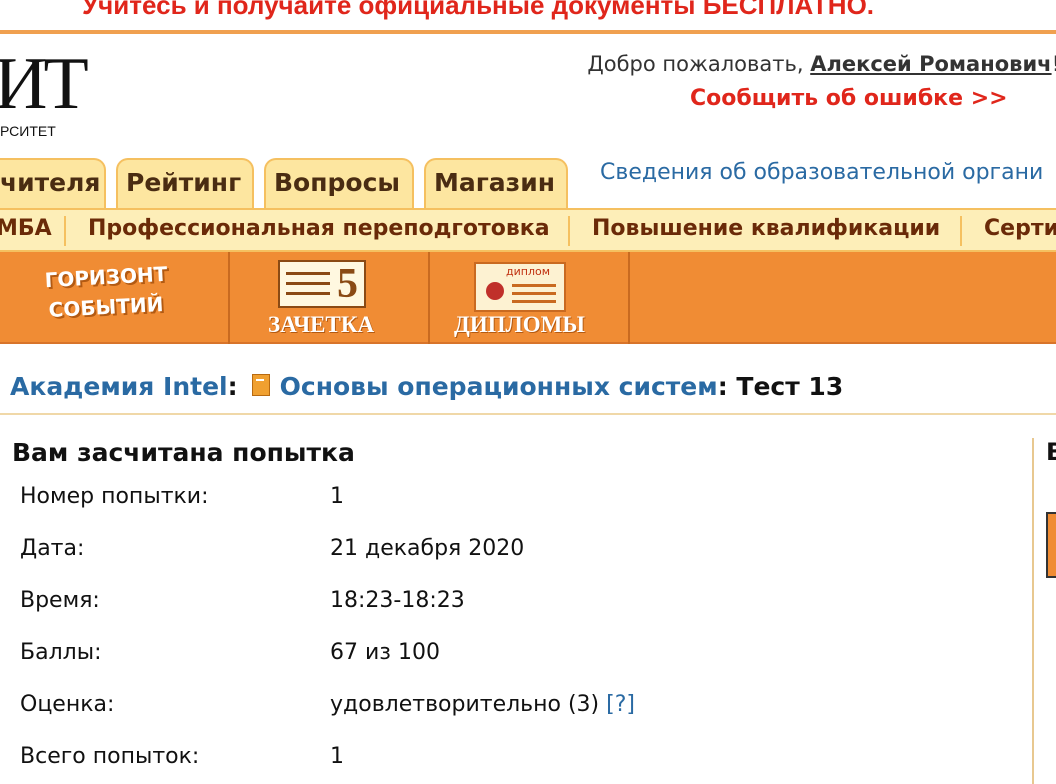  Describe the element at coordinates (1051, 452) in the screenshot. I see `right-panel-heading: В` at that location.